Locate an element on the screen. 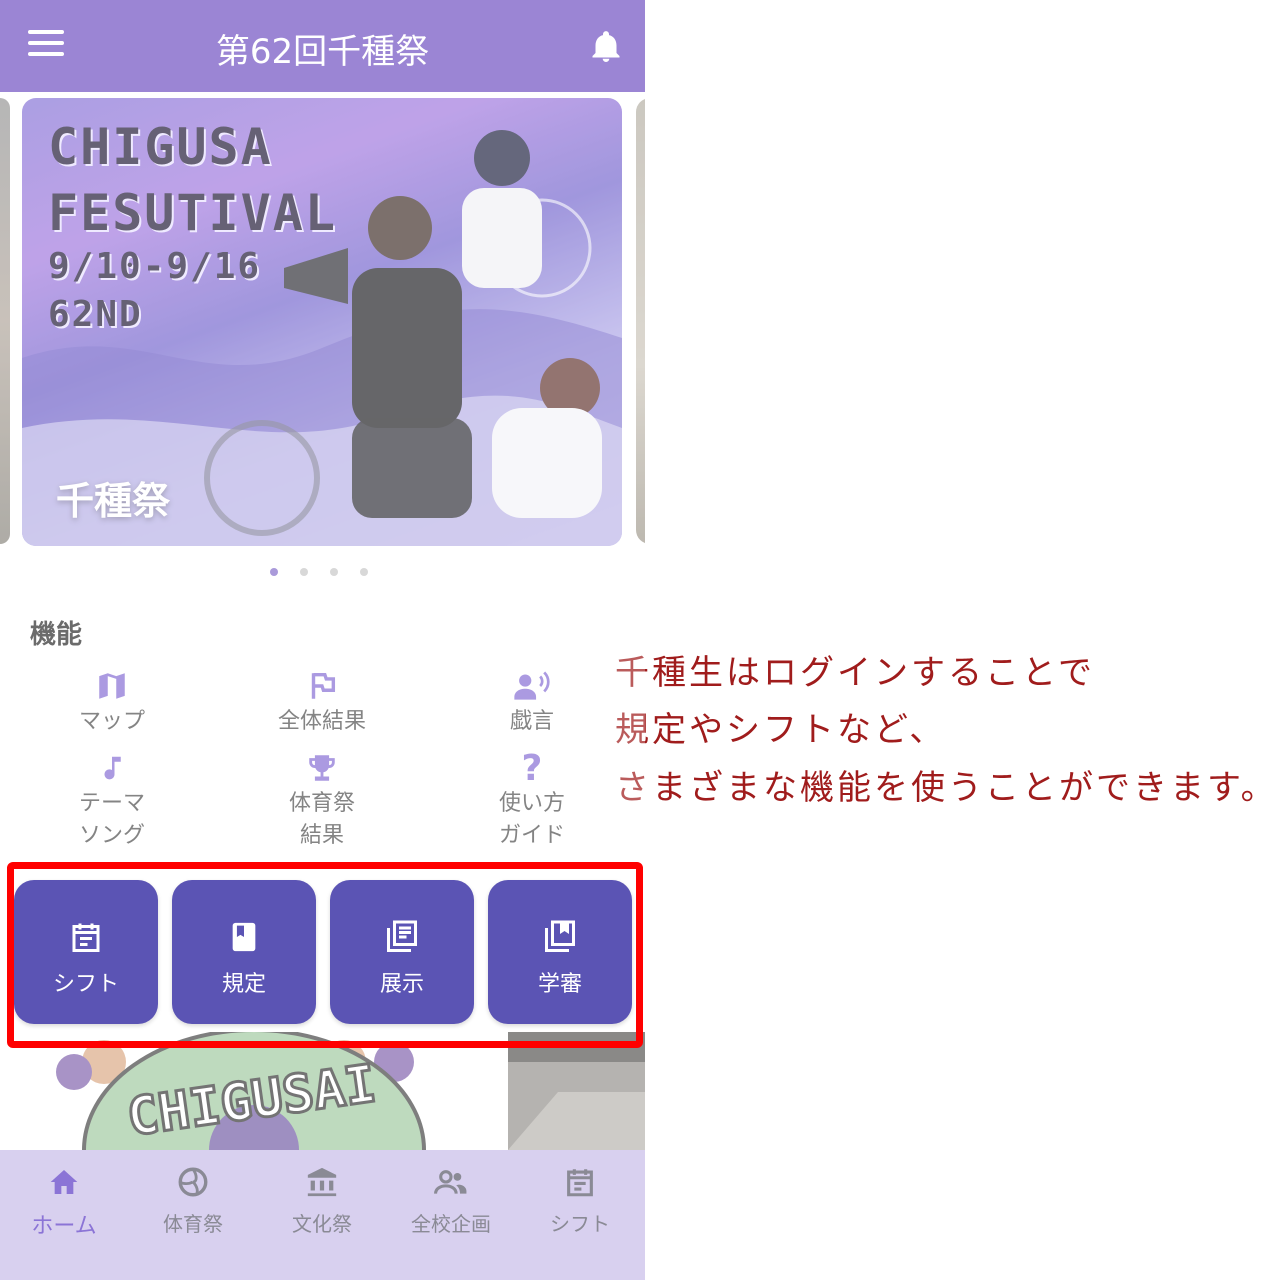  record-voice-icon is located at coordinates (532, 685).